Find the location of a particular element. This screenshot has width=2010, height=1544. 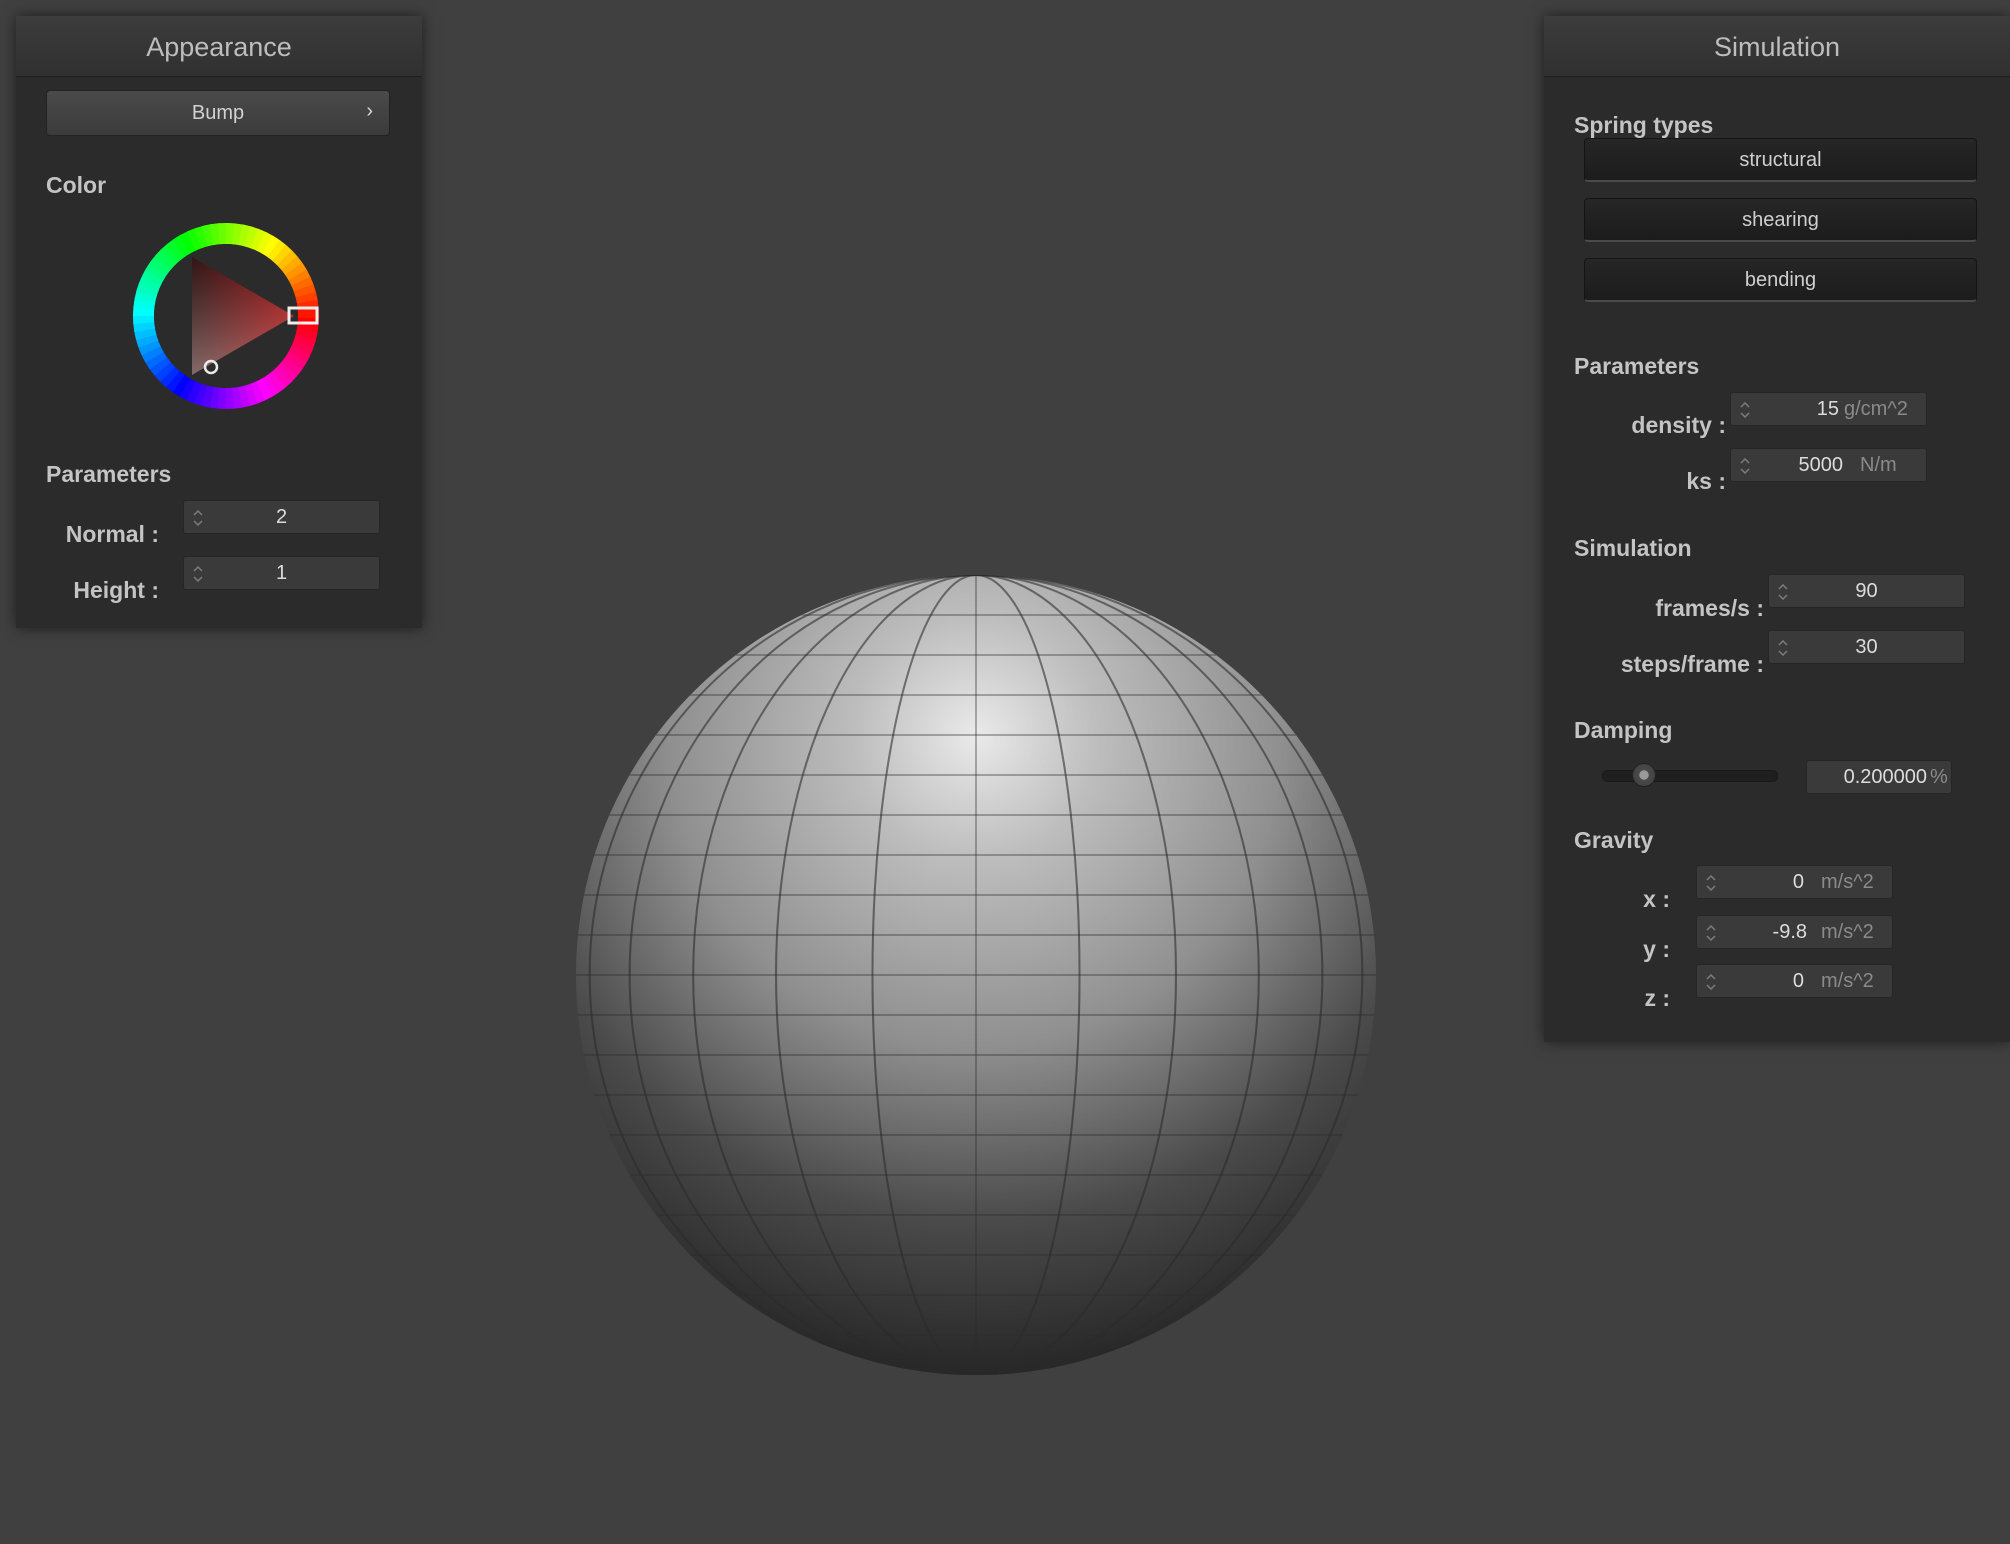

height-label: Height : is located at coordinates (116, 590).